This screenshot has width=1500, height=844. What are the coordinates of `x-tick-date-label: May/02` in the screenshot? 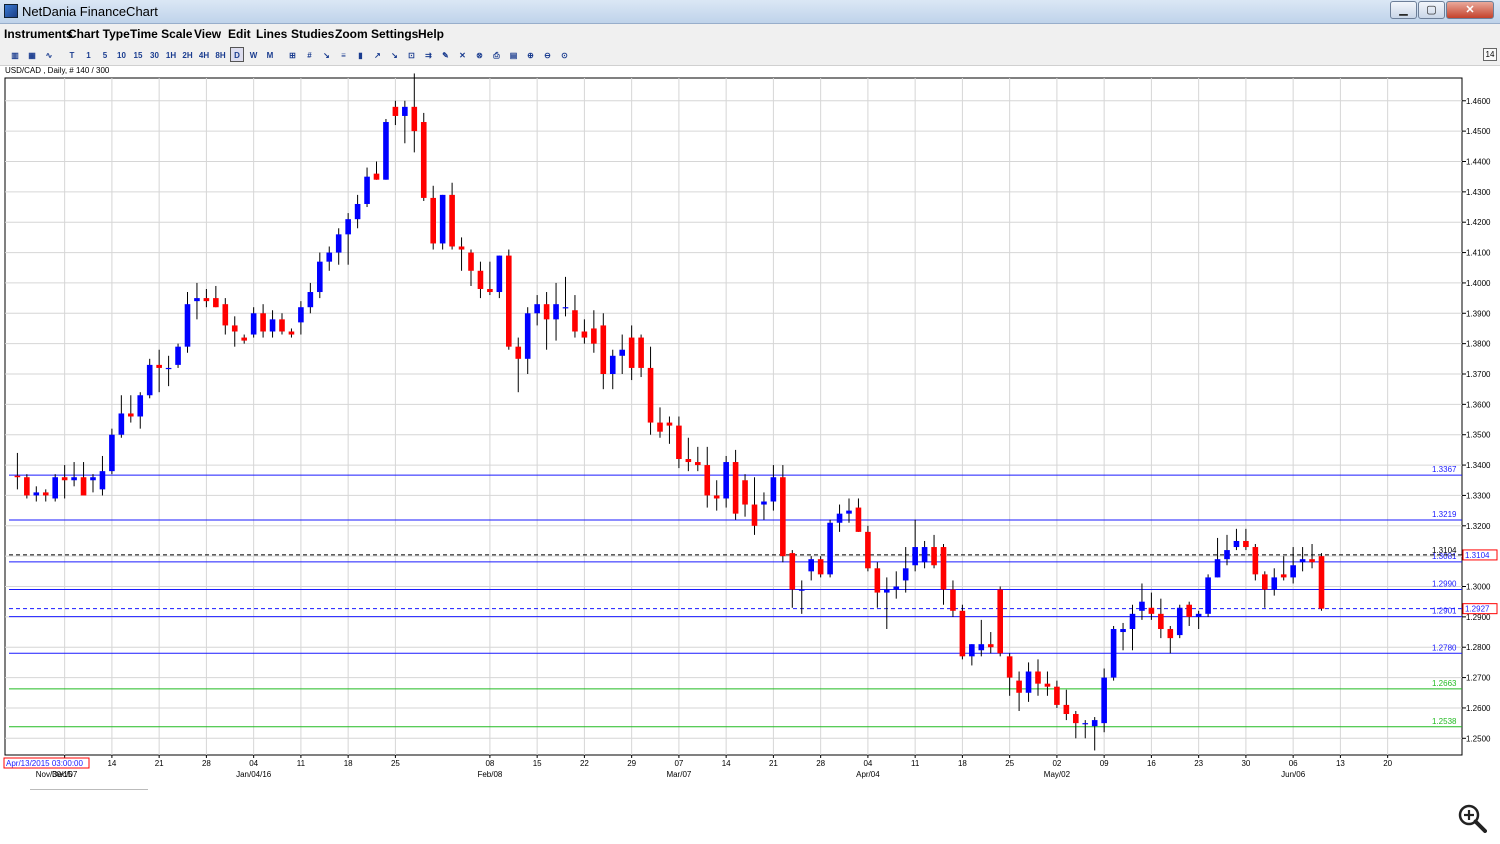 It's located at (1057, 774).